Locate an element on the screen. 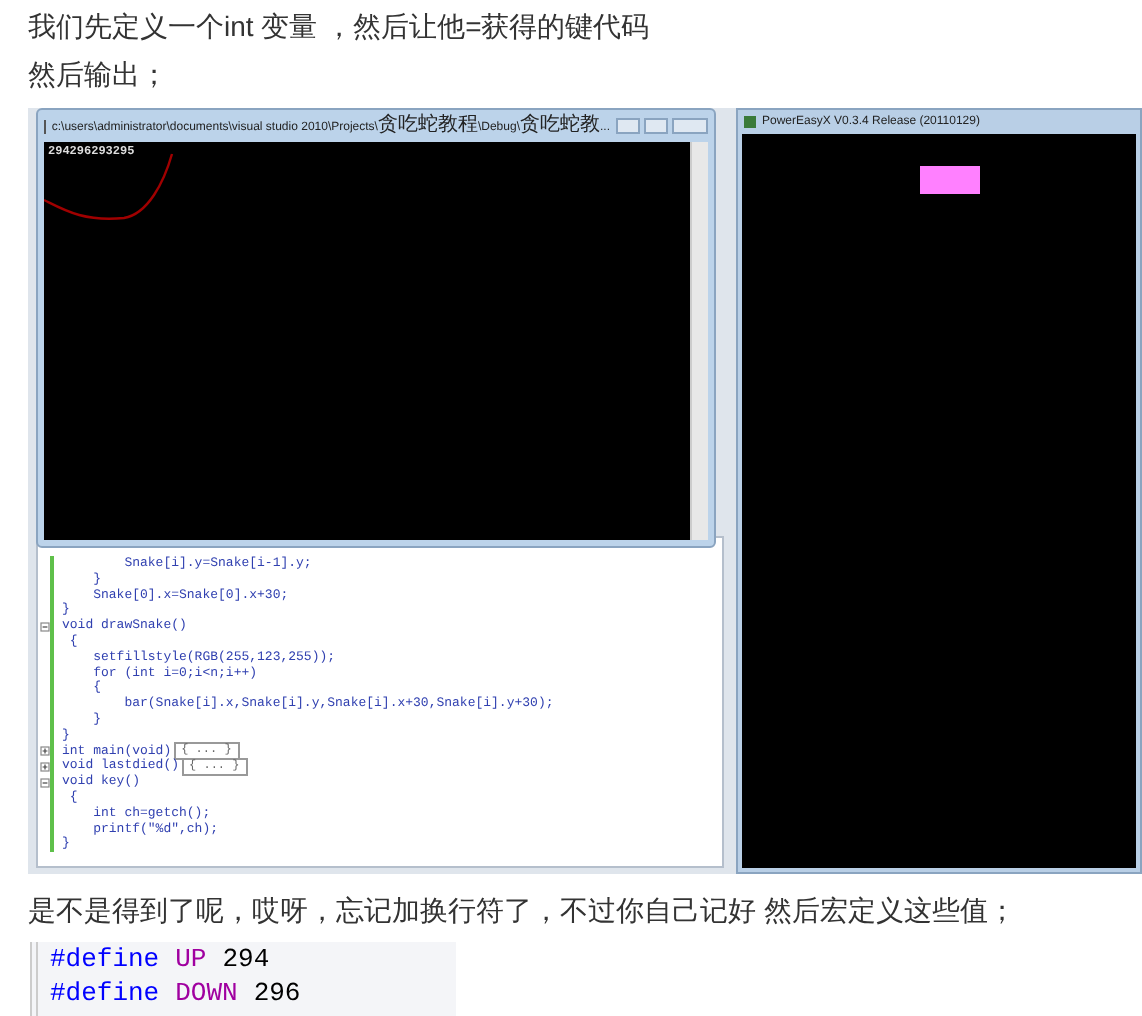 The width and height of the screenshot is (1142, 1016). maximize-button is located at coordinates (656, 126).